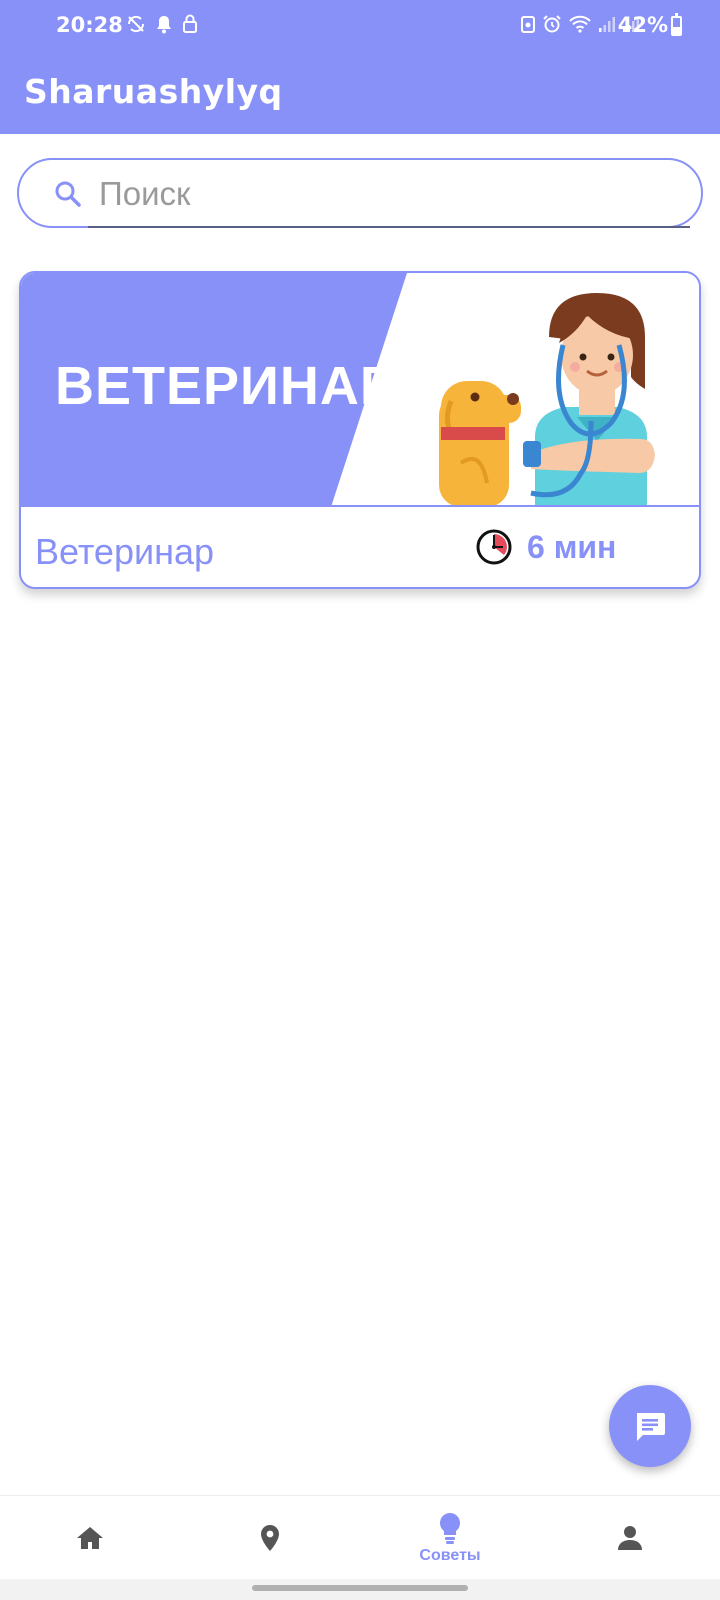 The height and width of the screenshot is (1600, 720). Describe the element at coordinates (360, 67) in the screenshot. I see `app-header: 20:28 42% Sharuashylyq` at that location.